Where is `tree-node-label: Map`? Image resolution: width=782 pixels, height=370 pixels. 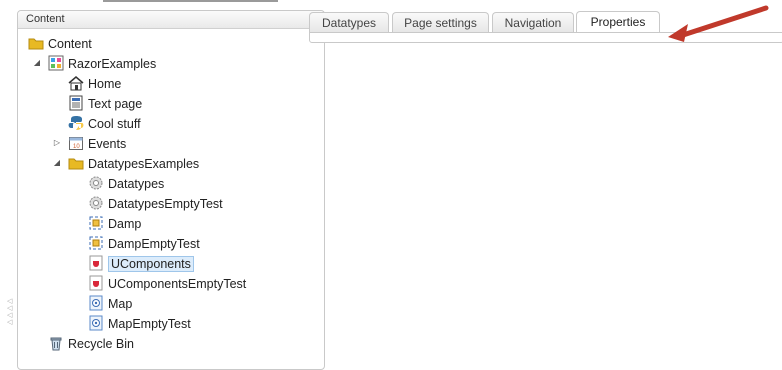 tree-node-label: Map is located at coordinates (120, 303).